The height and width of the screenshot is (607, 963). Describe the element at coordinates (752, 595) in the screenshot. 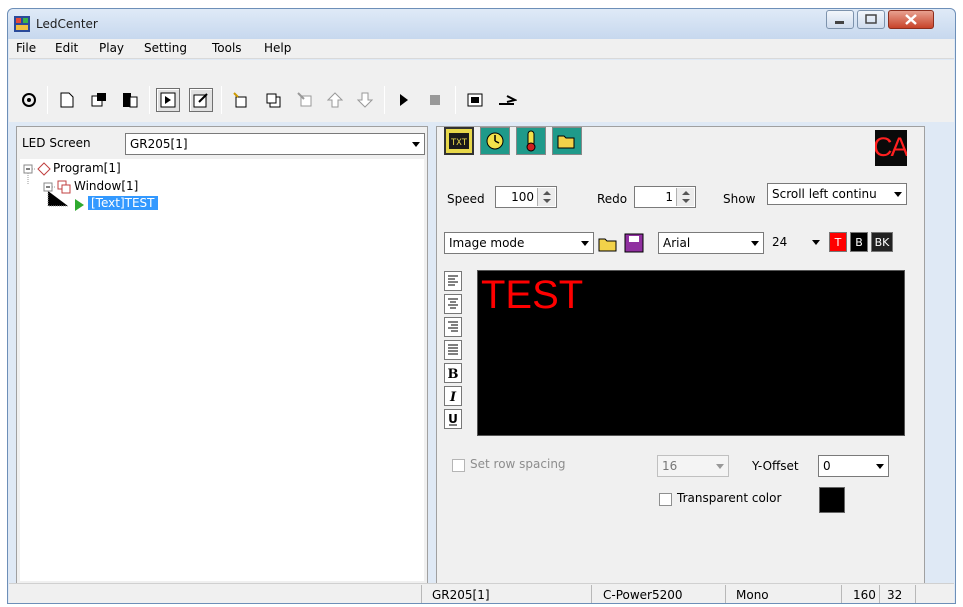

I see `status-color-mode: Mono` at that location.